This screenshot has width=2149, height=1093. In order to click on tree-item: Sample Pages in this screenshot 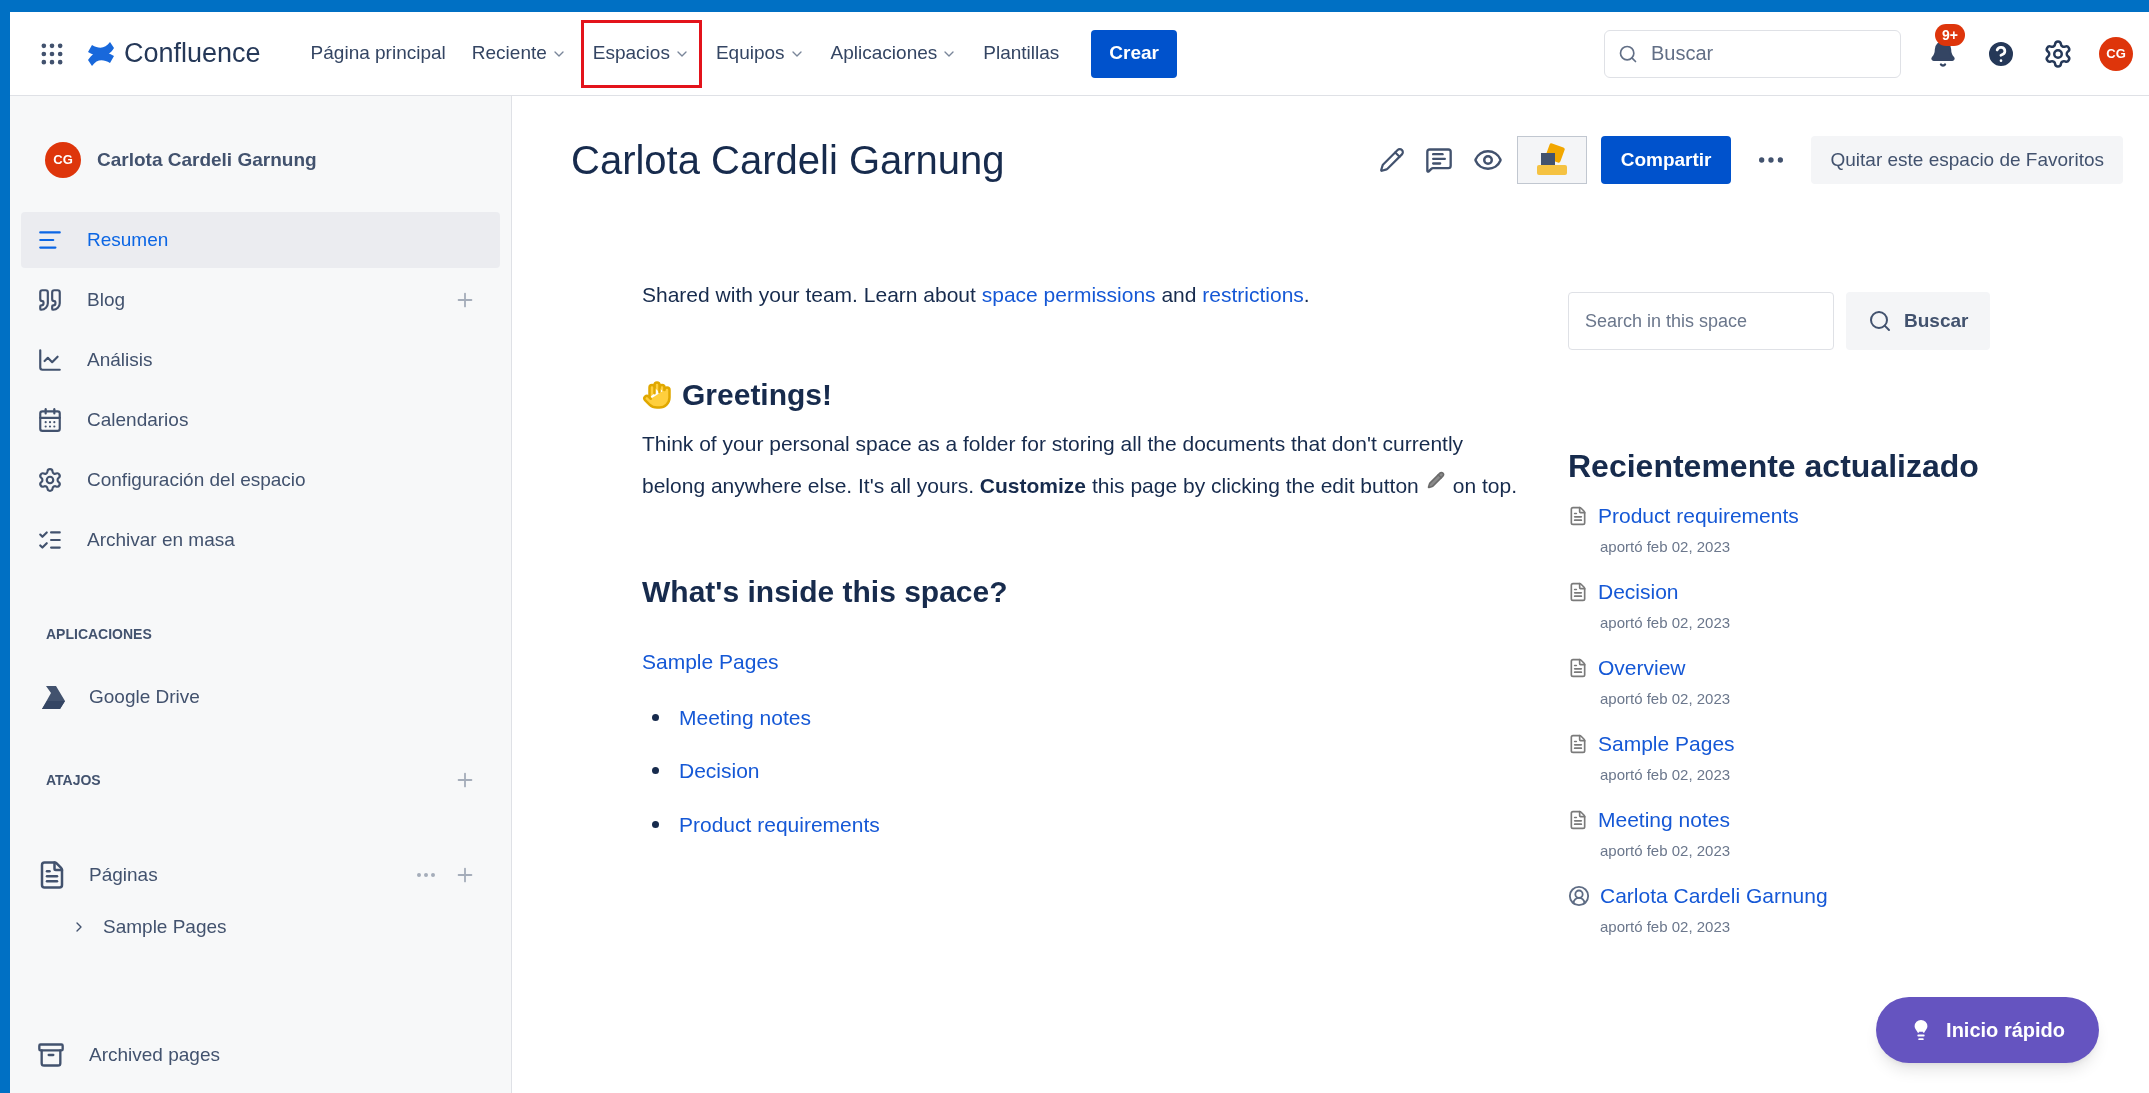, I will do `click(260, 927)`.